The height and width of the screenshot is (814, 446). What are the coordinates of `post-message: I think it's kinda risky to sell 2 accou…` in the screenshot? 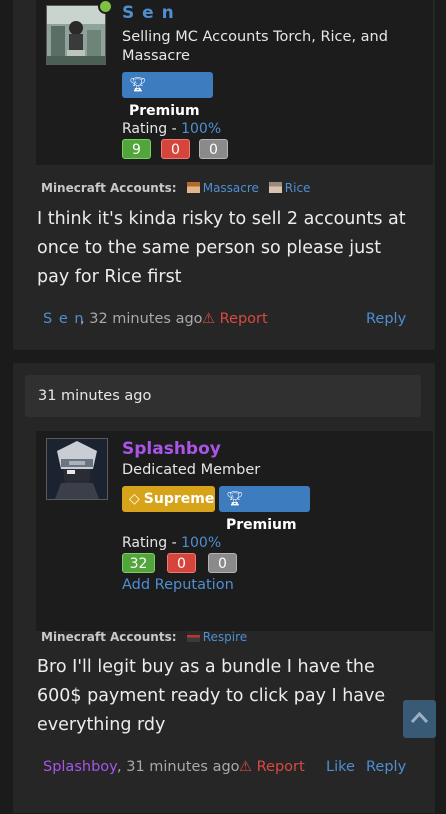 It's located at (221, 248).